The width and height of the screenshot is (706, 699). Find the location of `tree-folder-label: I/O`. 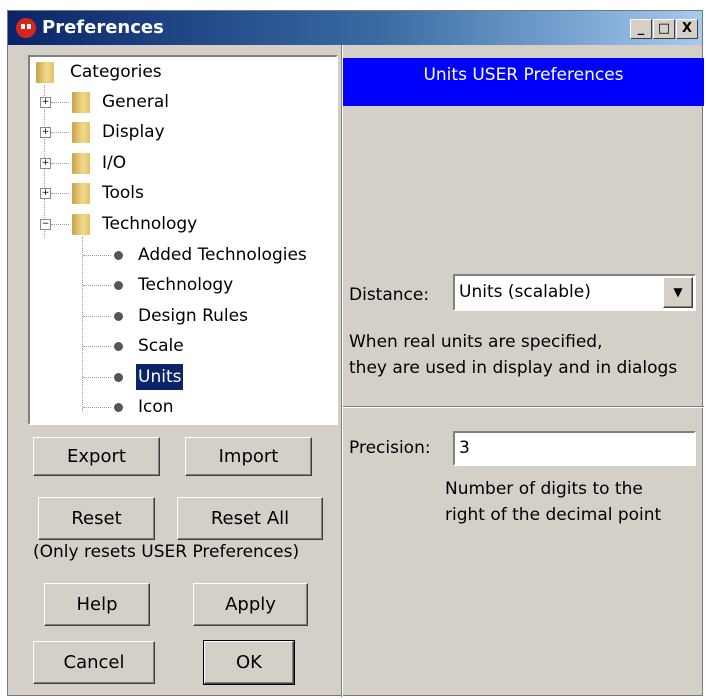

tree-folder-label: I/O is located at coordinates (114, 163).